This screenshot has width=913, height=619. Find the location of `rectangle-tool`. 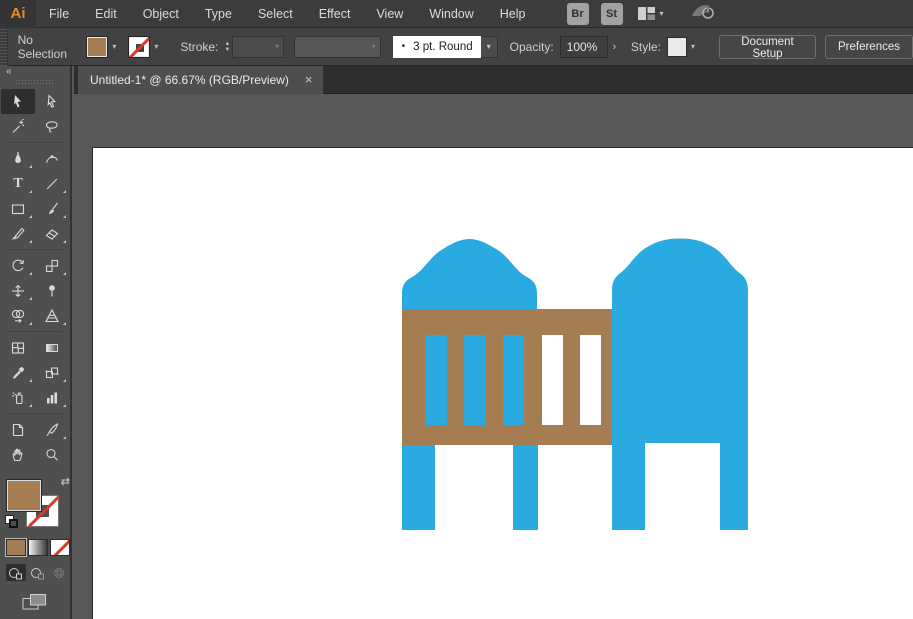

rectangle-tool is located at coordinates (18, 208).